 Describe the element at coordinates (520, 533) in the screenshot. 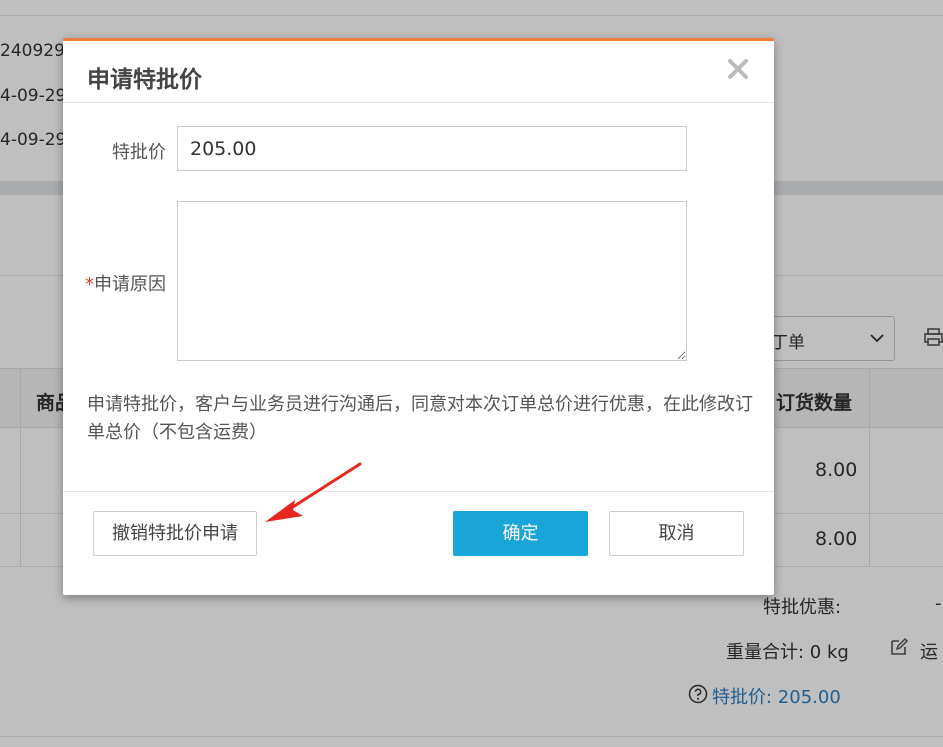

I see `confirm-button: 确定` at that location.